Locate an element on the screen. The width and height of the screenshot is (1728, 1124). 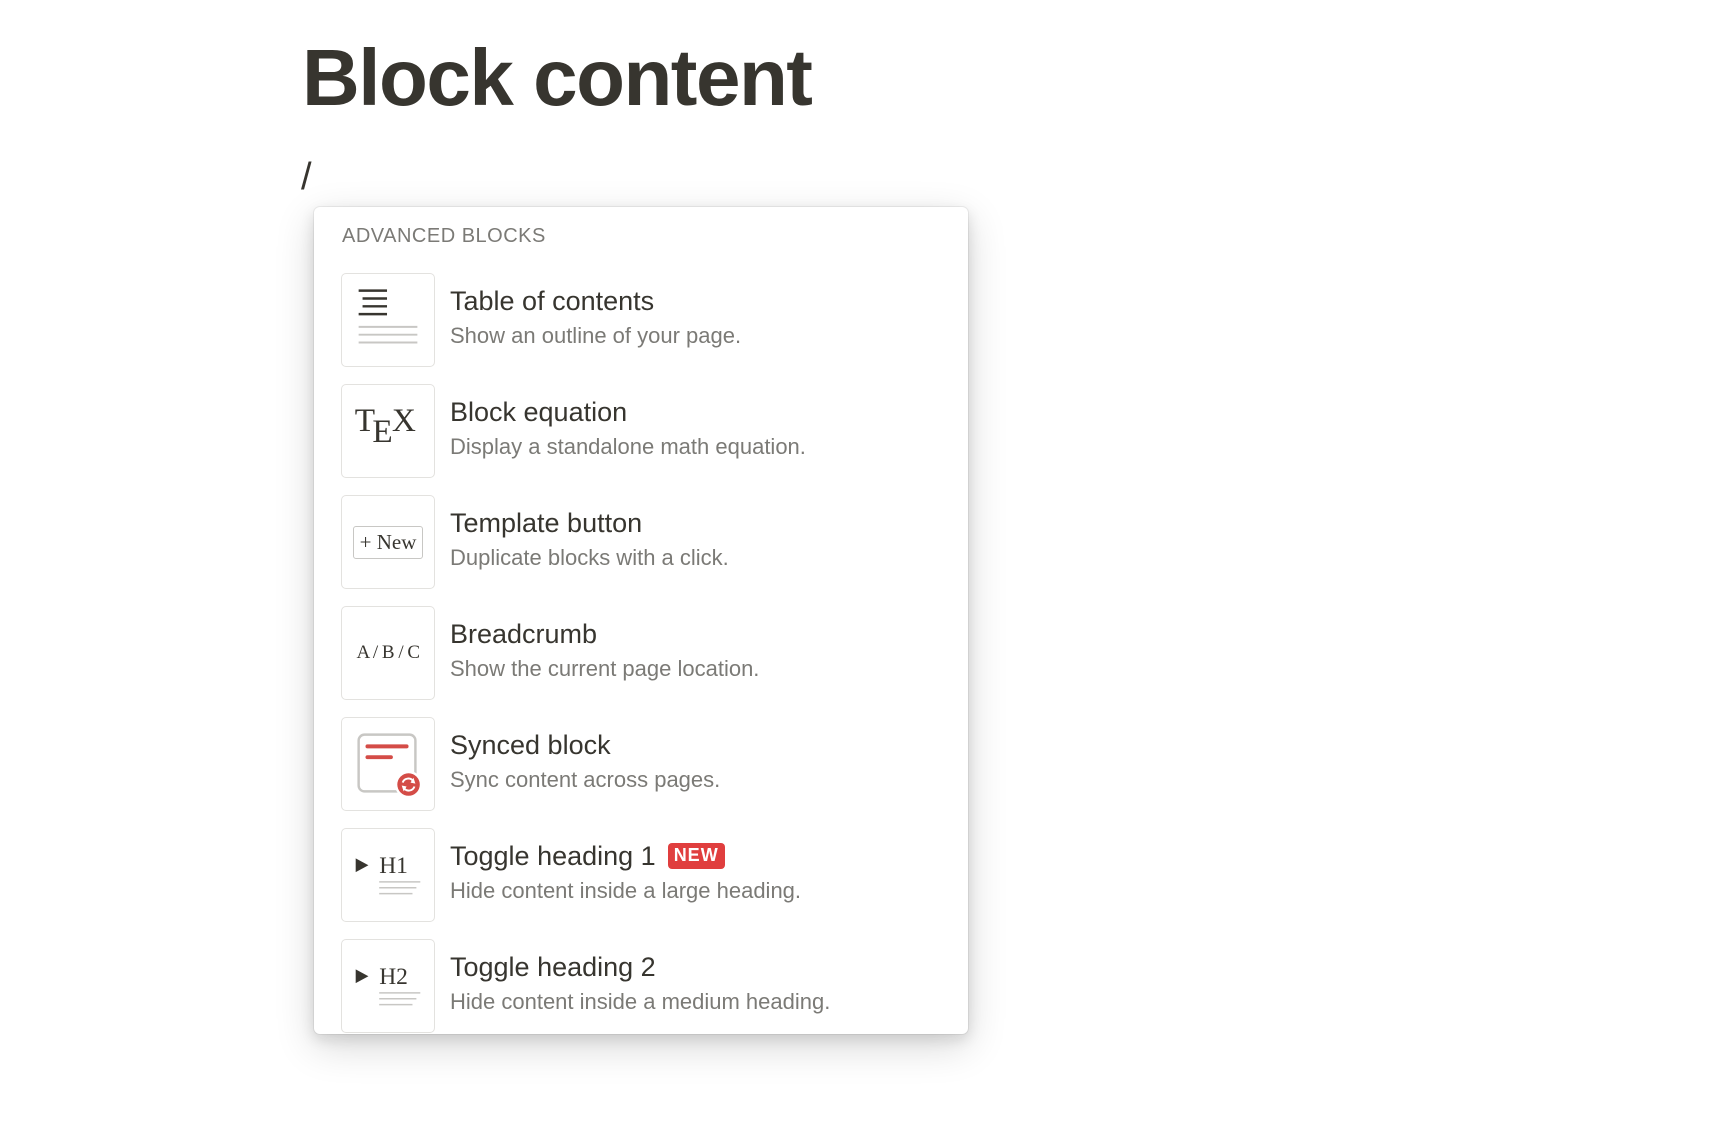
menu-item-text: Synced block Sync content across pages. is located at coordinates (585, 761).